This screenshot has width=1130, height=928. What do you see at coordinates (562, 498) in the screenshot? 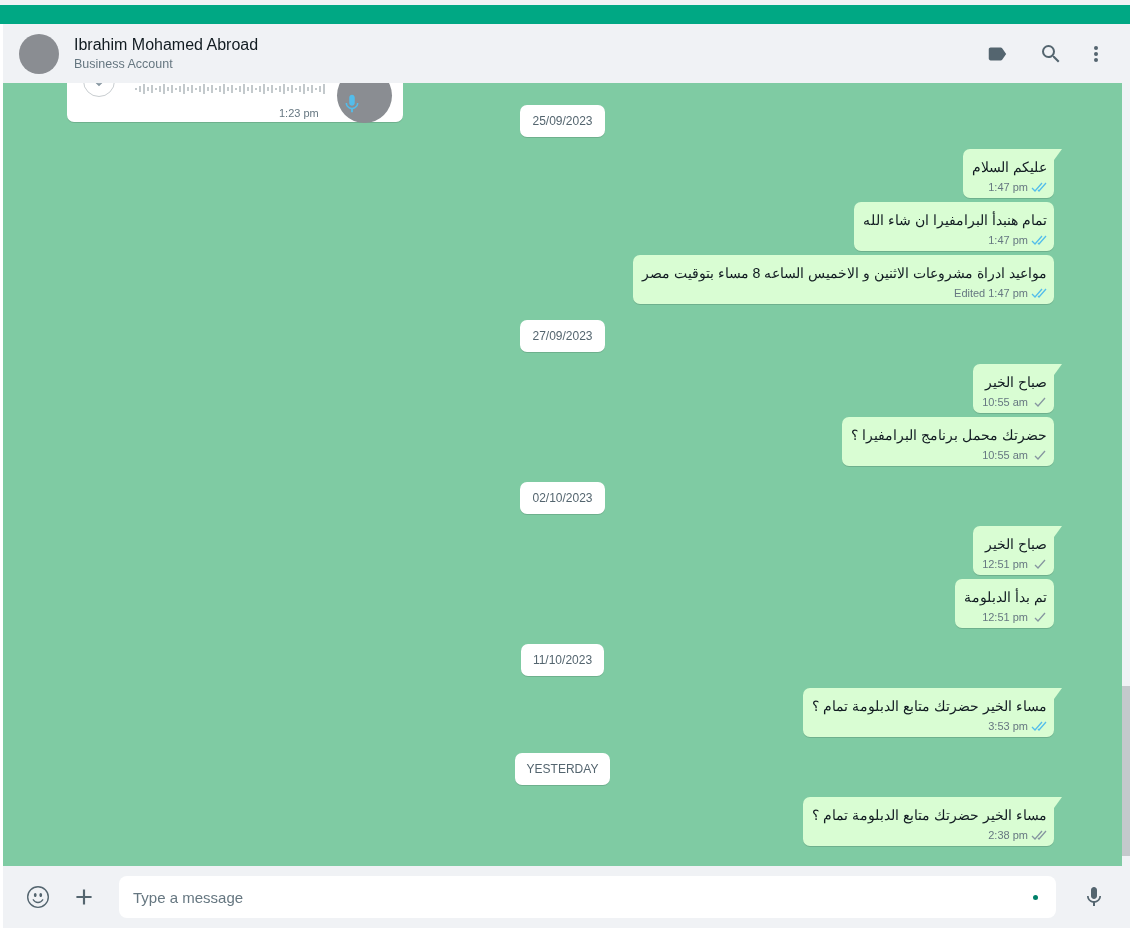
I see `date-label: 02/10/2023` at bounding box center [562, 498].